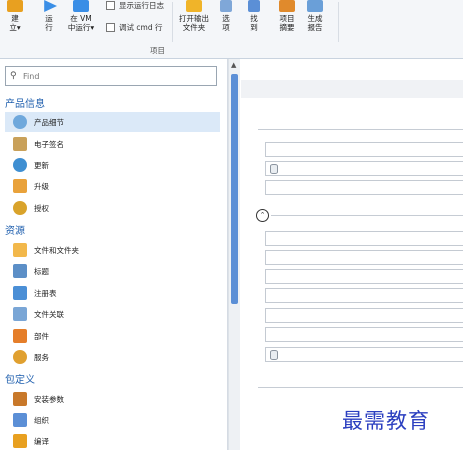 Image resolution: width=463 pixels, height=451 pixels. What do you see at coordinates (20, 314) in the screenshot?
I see `file-association-icon` at bounding box center [20, 314].